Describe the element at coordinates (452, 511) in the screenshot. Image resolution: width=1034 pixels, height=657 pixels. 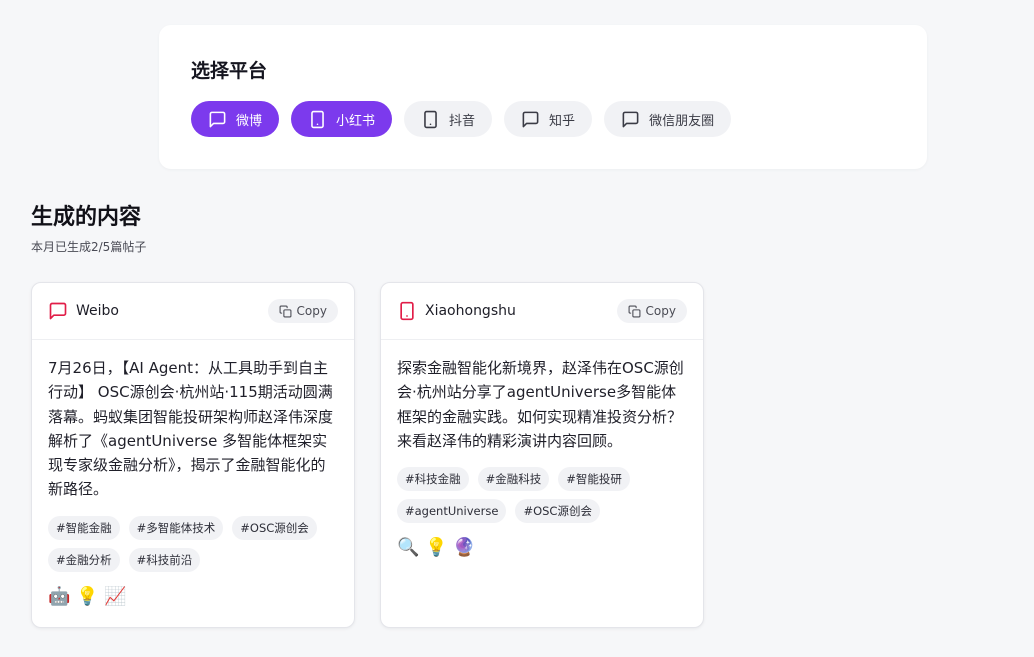
I see `hashtag: #agentUniverse` at that location.